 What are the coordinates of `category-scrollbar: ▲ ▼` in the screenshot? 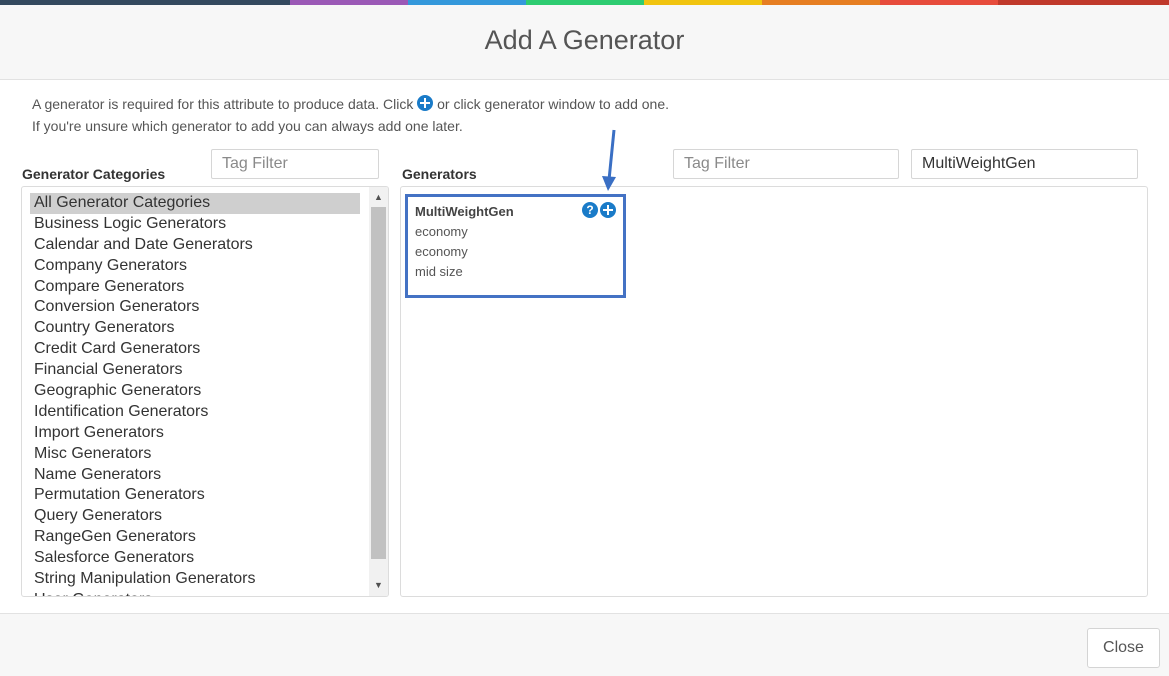 It's located at (378, 391).